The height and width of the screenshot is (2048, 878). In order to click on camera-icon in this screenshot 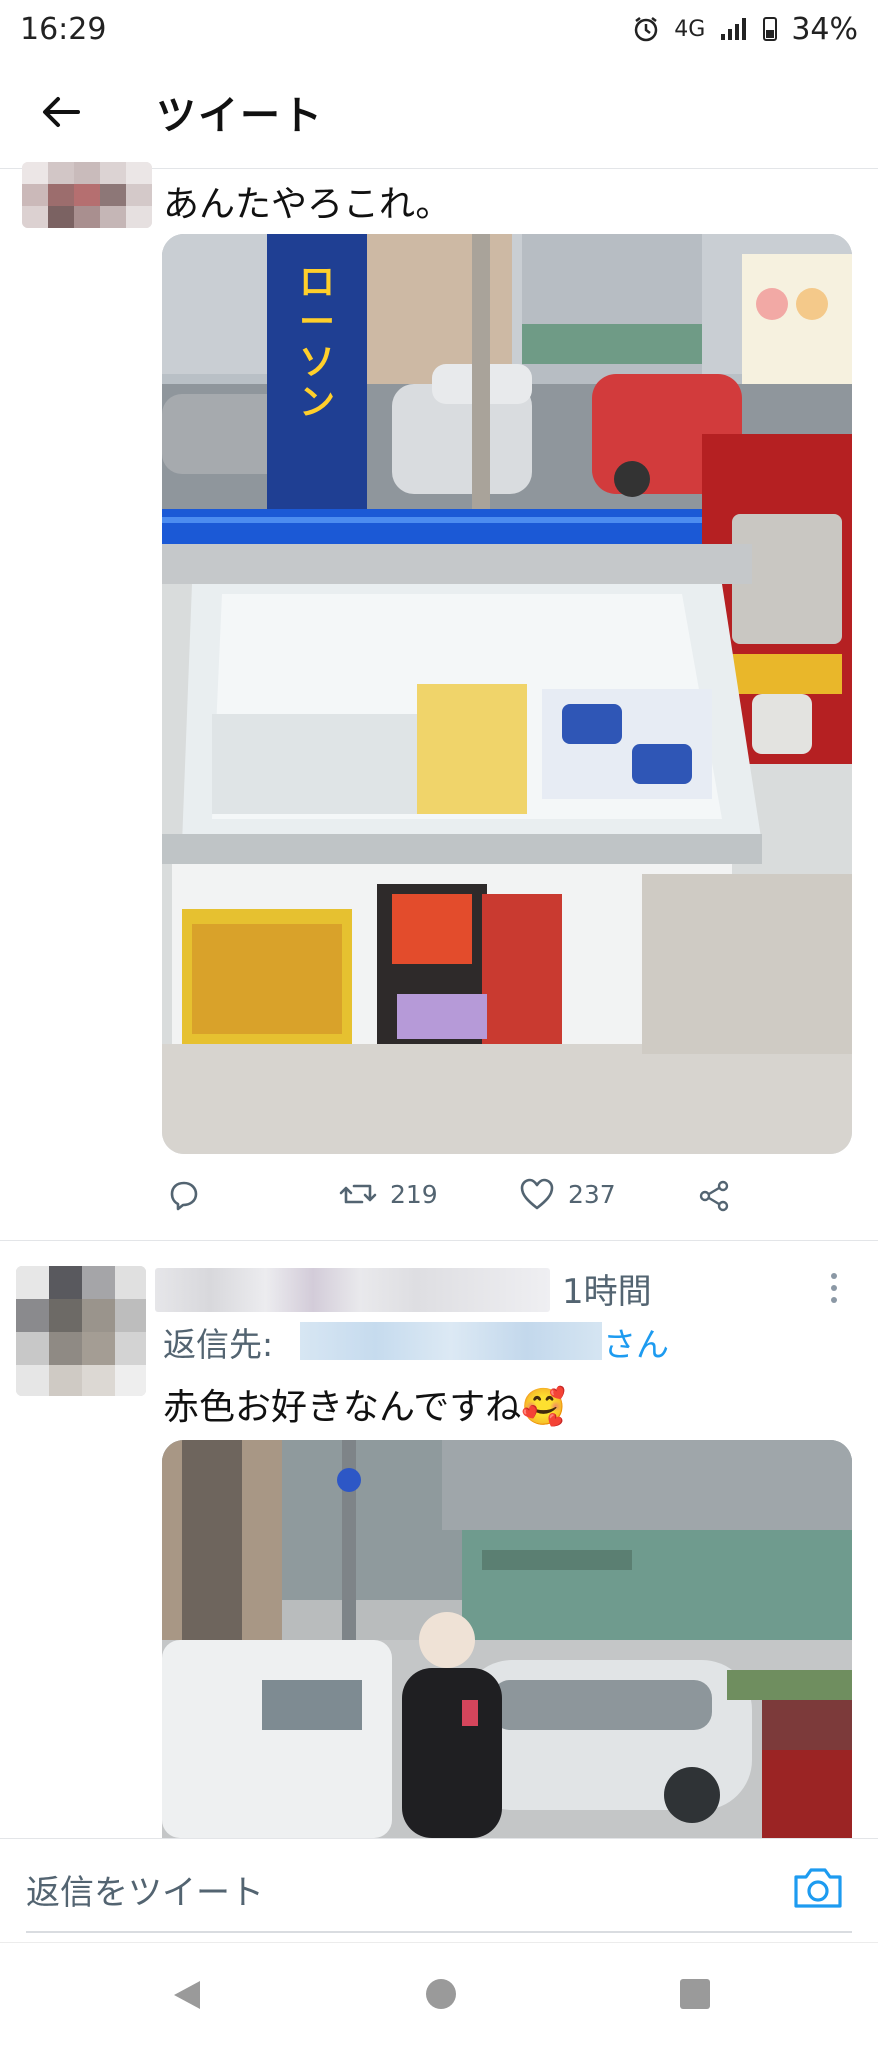, I will do `click(818, 1888)`.